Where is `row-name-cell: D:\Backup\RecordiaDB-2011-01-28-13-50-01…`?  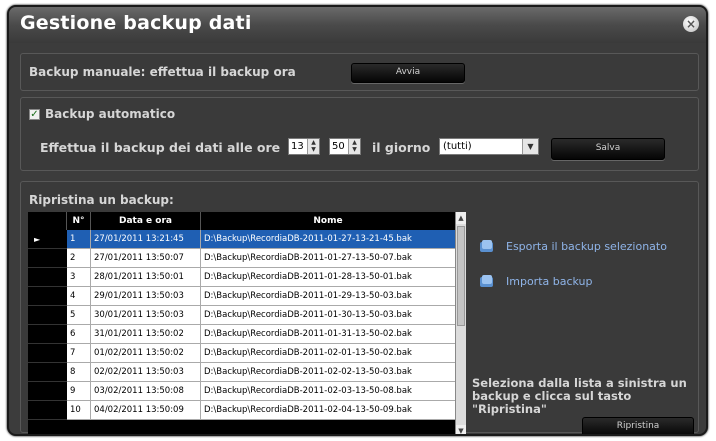
row-name-cell: D:\Backup\RecordiaDB-2011-01-28-13-50-01… is located at coordinates (328, 277).